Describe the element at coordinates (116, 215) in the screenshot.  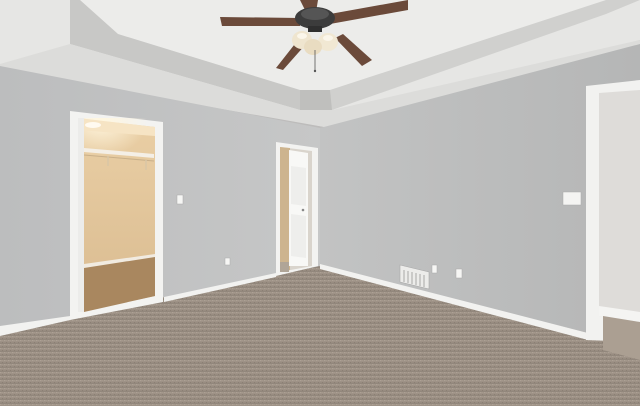
I see `walk-in-closet-doorway` at that location.